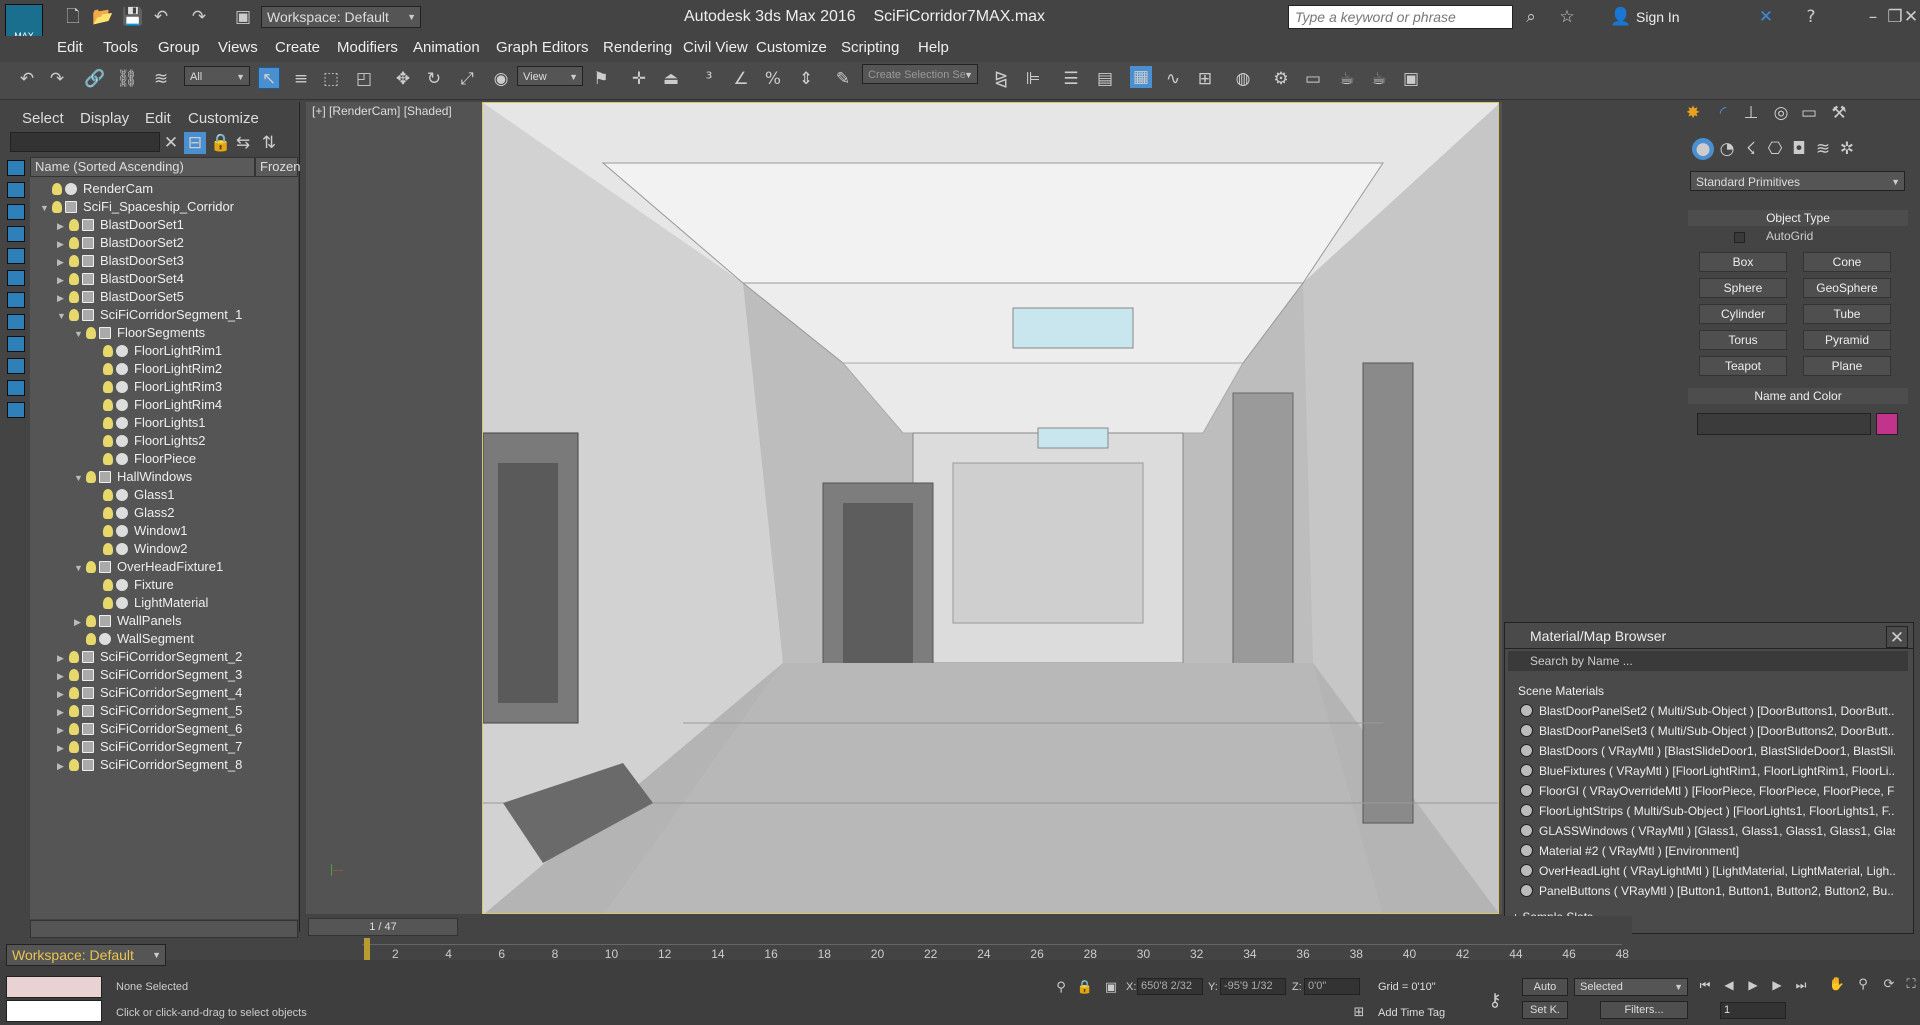  Describe the element at coordinates (16, 234) in the screenshot. I see `filter-cameras-icon` at that location.